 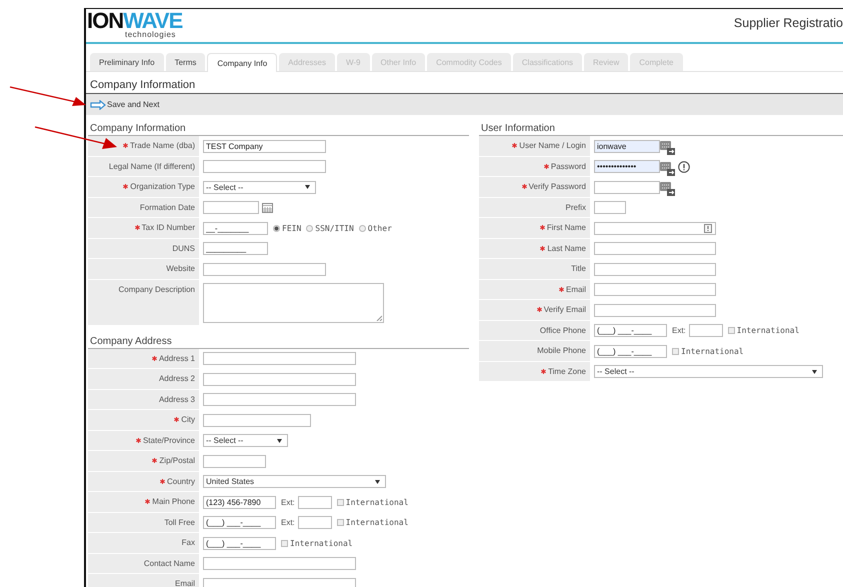 What do you see at coordinates (186, 62) in the screenshot?
I see `tab: Terms` at bounding box center [186, 62].